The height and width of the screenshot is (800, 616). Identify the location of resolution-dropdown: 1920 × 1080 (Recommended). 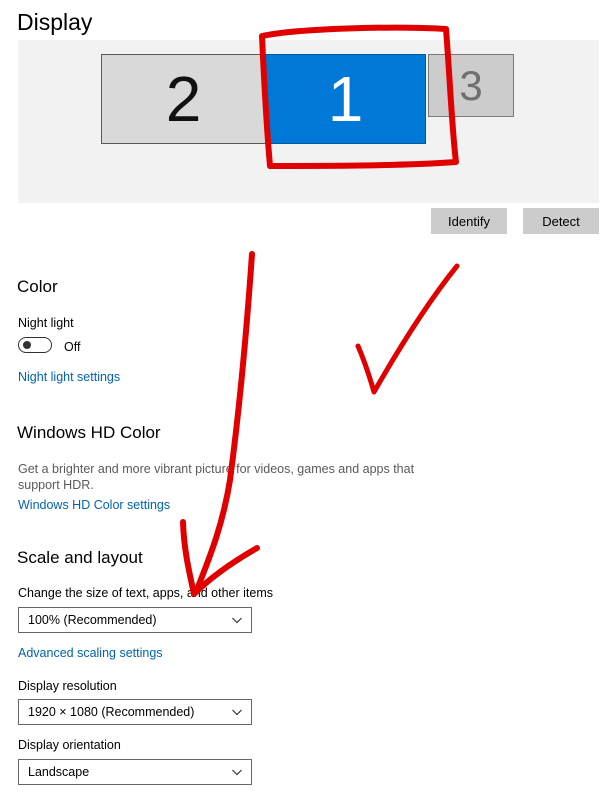
(135, 712).